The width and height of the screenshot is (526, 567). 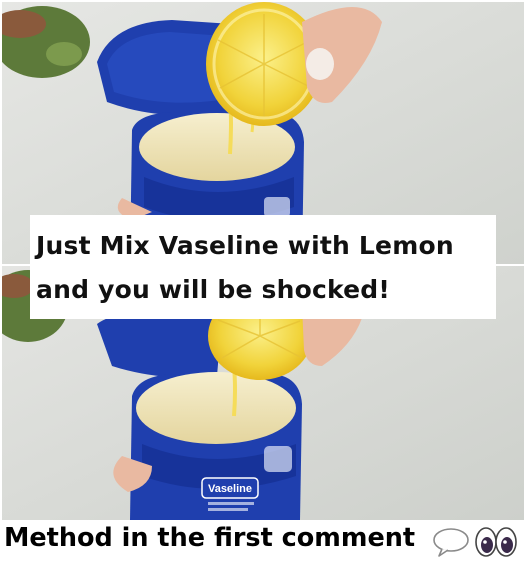 What do you see at coordinates (210, 538) in the screenshot?
I see `footer-text: Method in the first comment` at bounding box center [210, 538].